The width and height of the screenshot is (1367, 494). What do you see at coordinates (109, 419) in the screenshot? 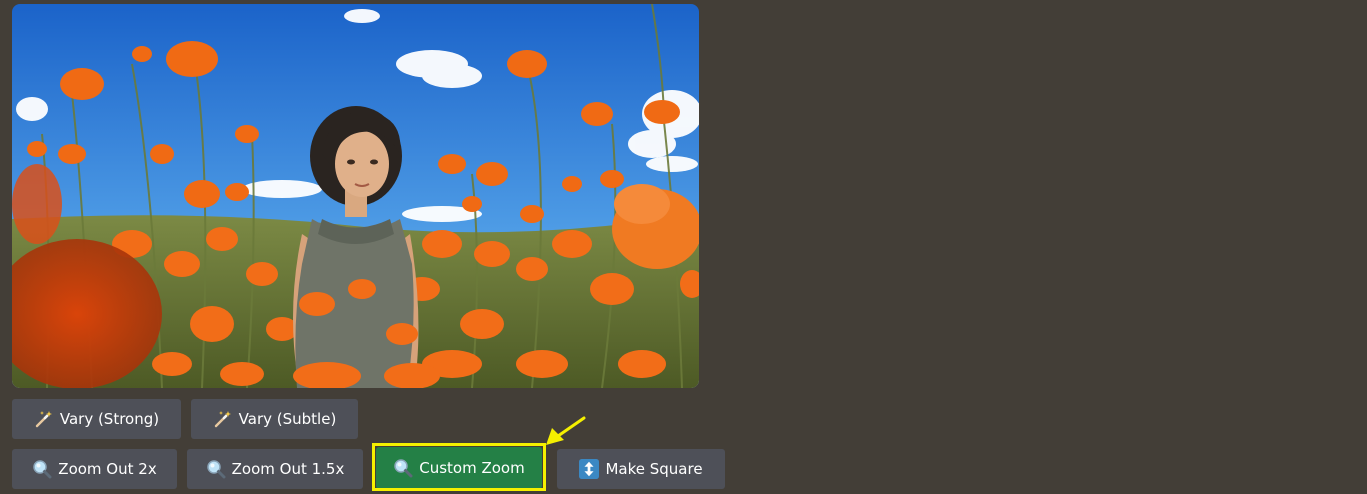
I see `vary-strong-label: Vary (Strong)` at bounding box center [109, 419].